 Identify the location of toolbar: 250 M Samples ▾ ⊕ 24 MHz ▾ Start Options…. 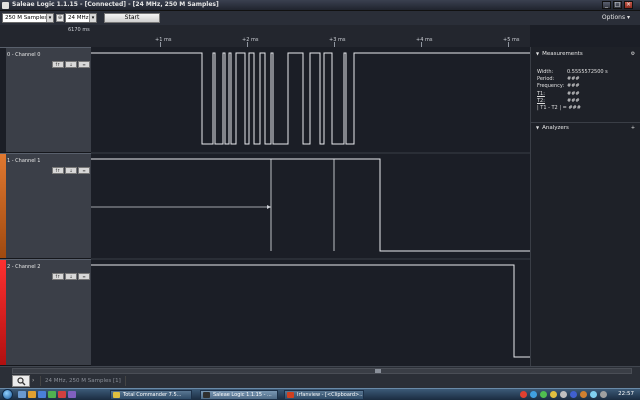
(320, 18).